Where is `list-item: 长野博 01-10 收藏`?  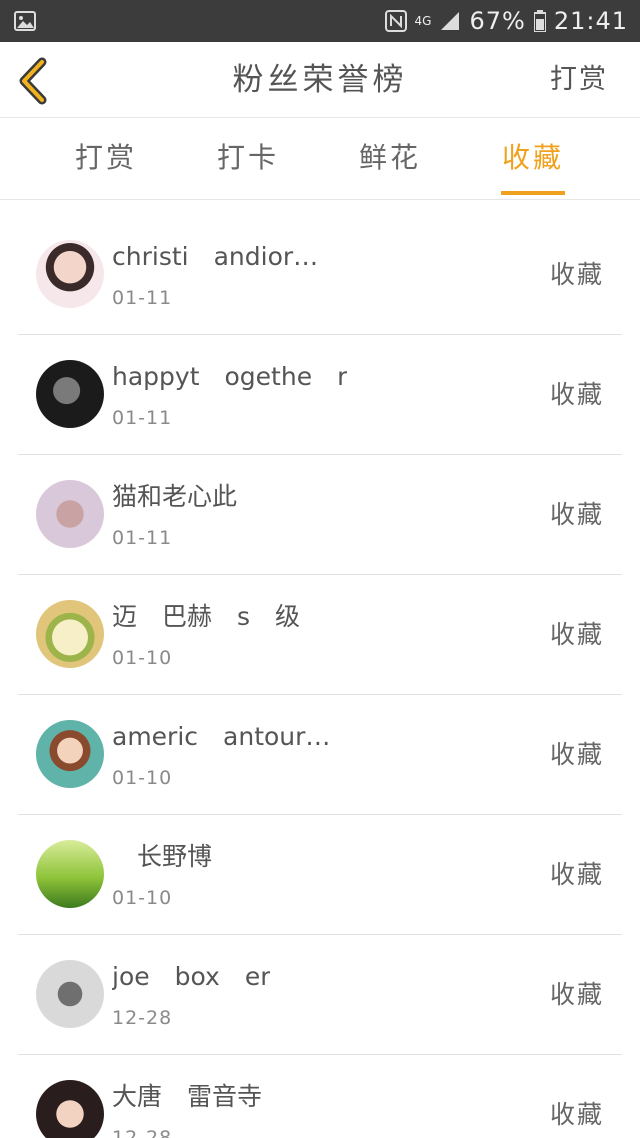 list-item: 长野博 01-10 收藏 is located at coordinates (320, 875).